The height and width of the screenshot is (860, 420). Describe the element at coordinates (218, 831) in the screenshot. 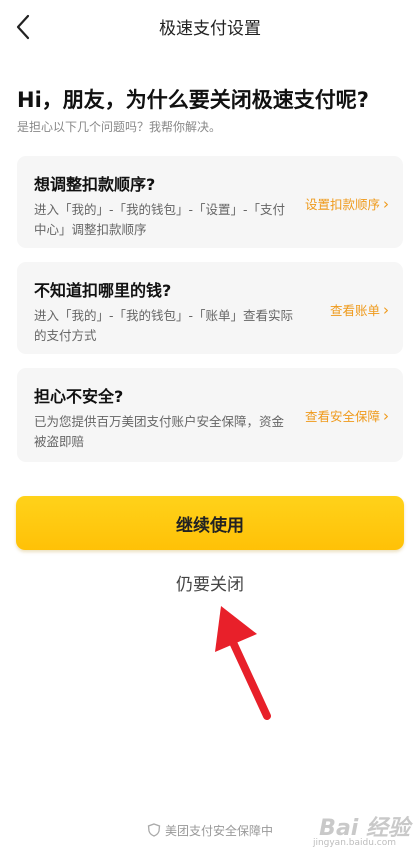

I see `footer-text: 美团支付安全保障中` at that location.